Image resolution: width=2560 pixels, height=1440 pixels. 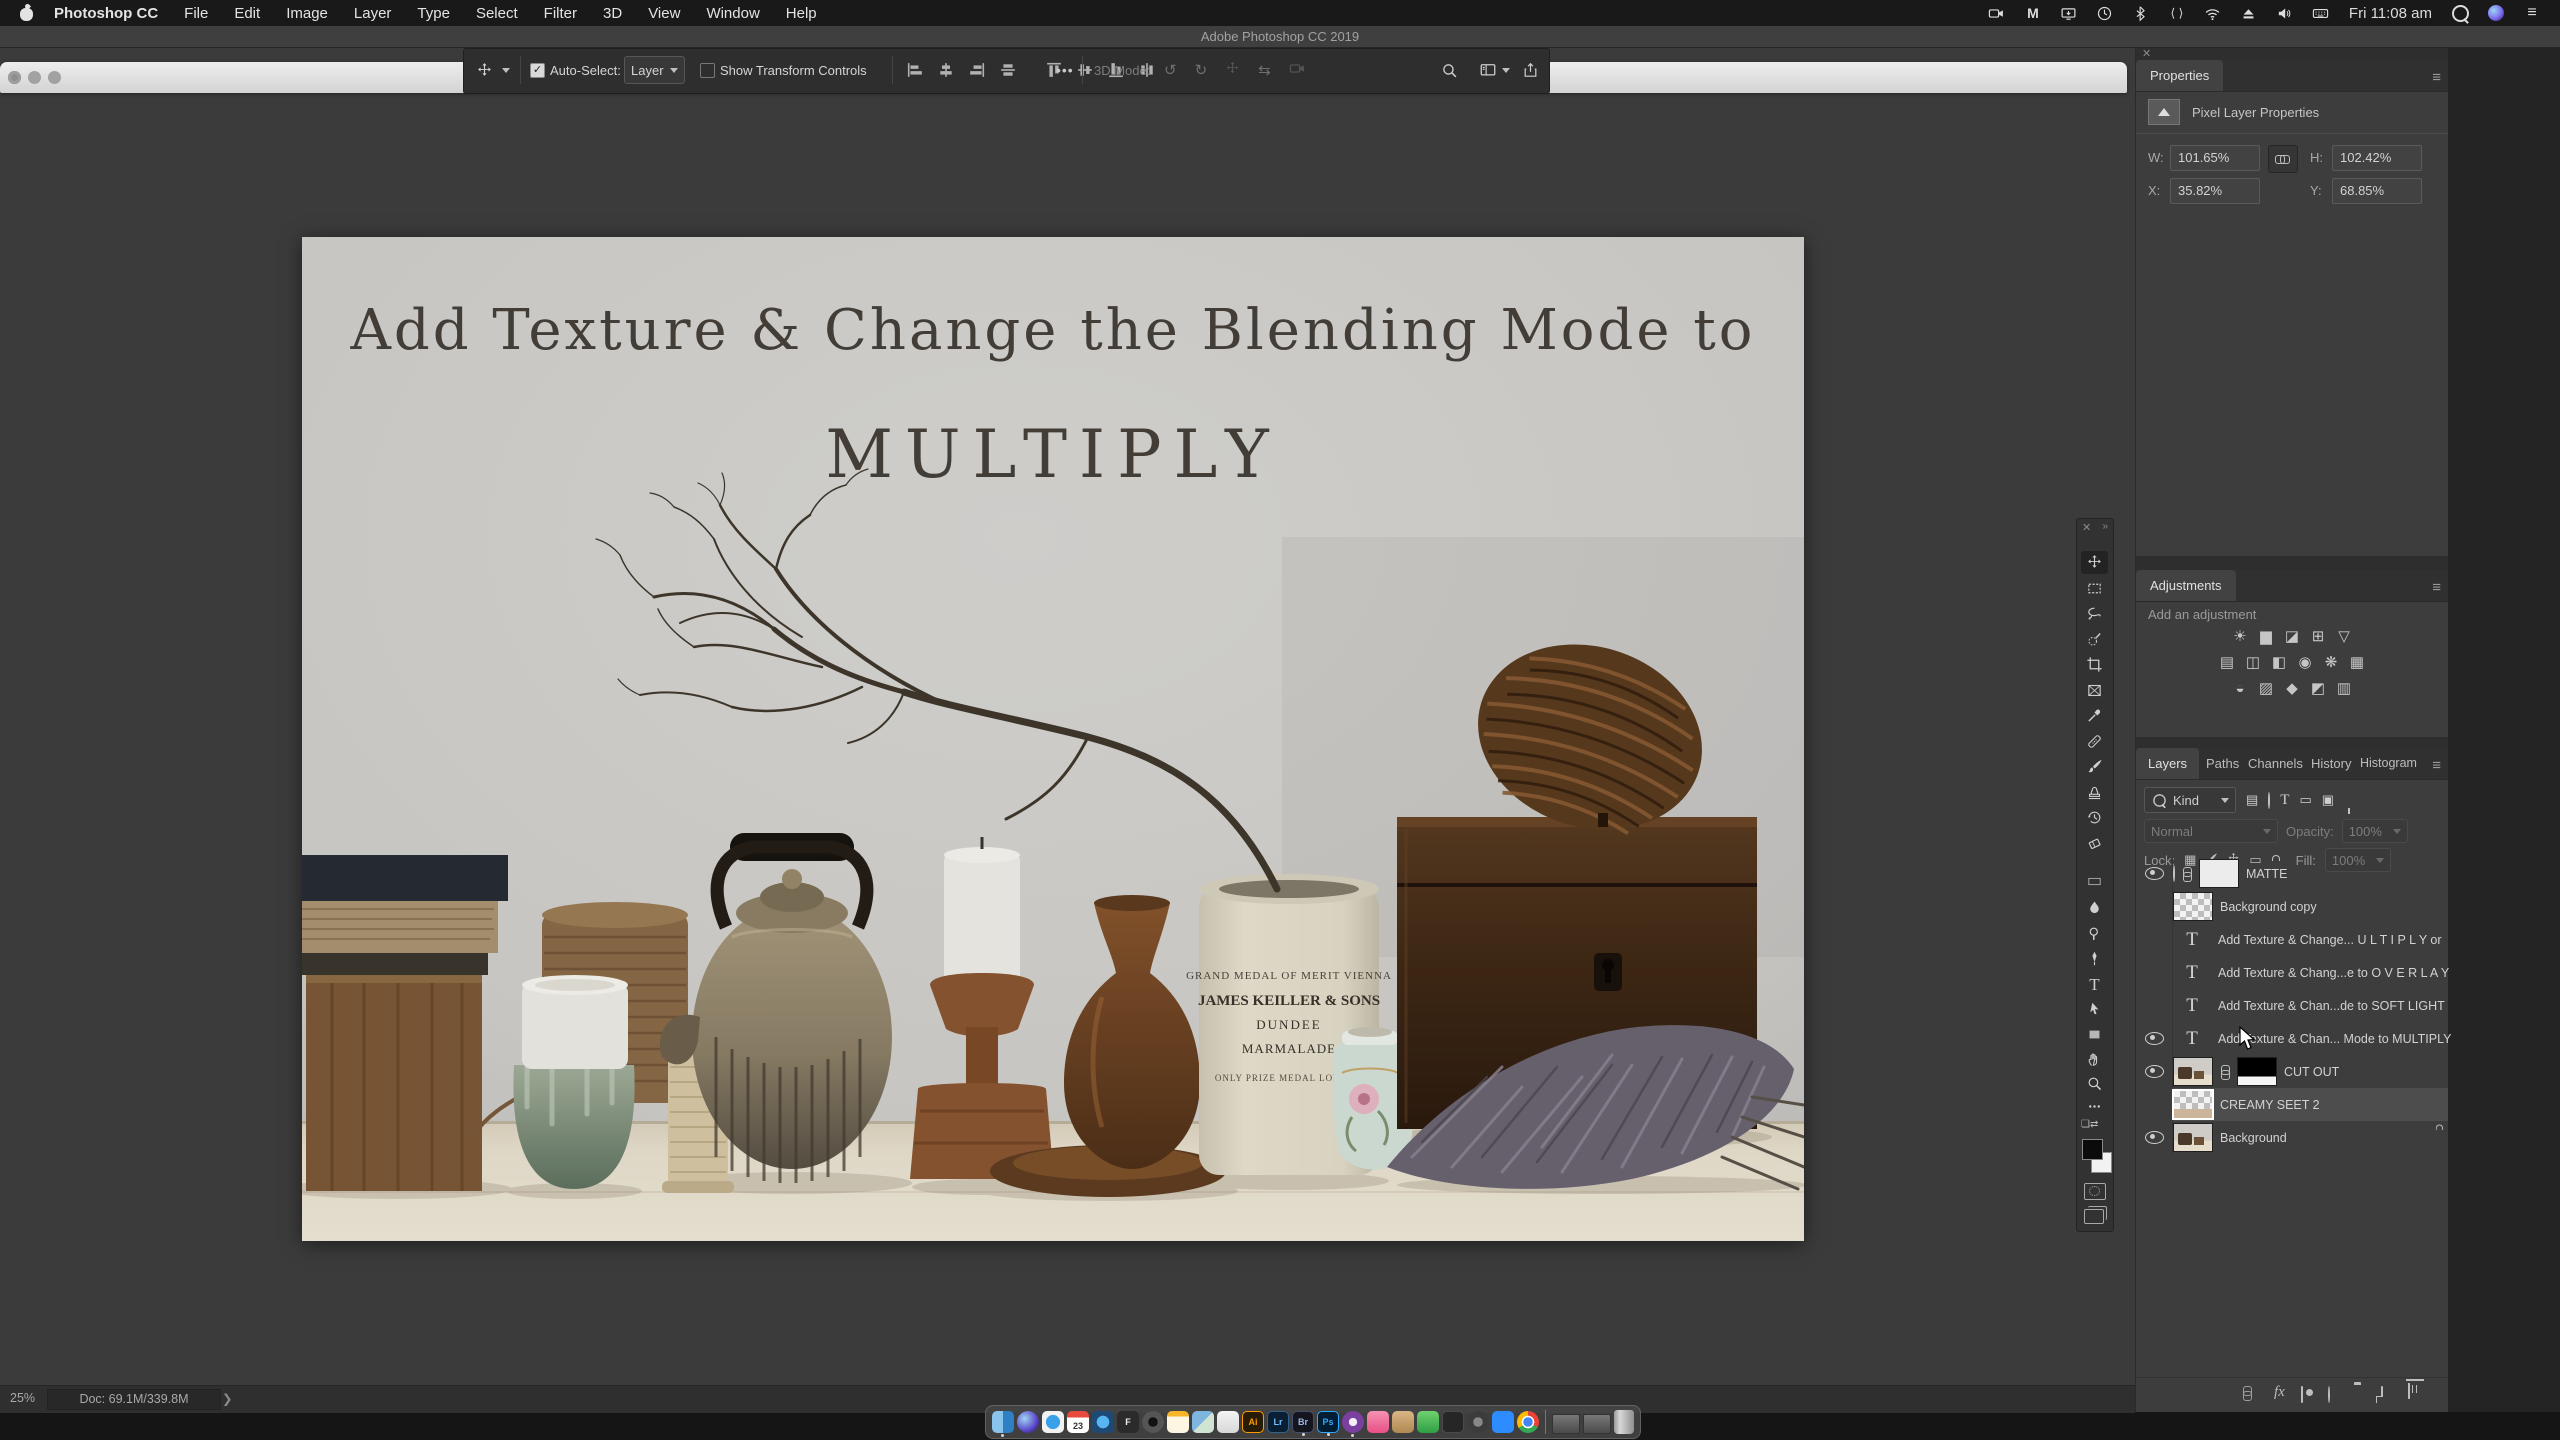 What do you see at coordinates (2270, 1105) in the screenshot?
I see `layer-name: CREAMY SEET 2` at bounding box center [2270, 1105].